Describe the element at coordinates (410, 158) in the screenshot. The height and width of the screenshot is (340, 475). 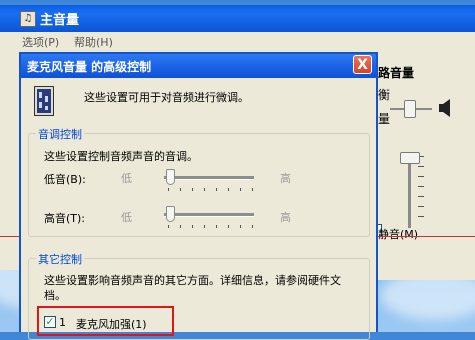
I see `volume-slider-thumb` at that location.